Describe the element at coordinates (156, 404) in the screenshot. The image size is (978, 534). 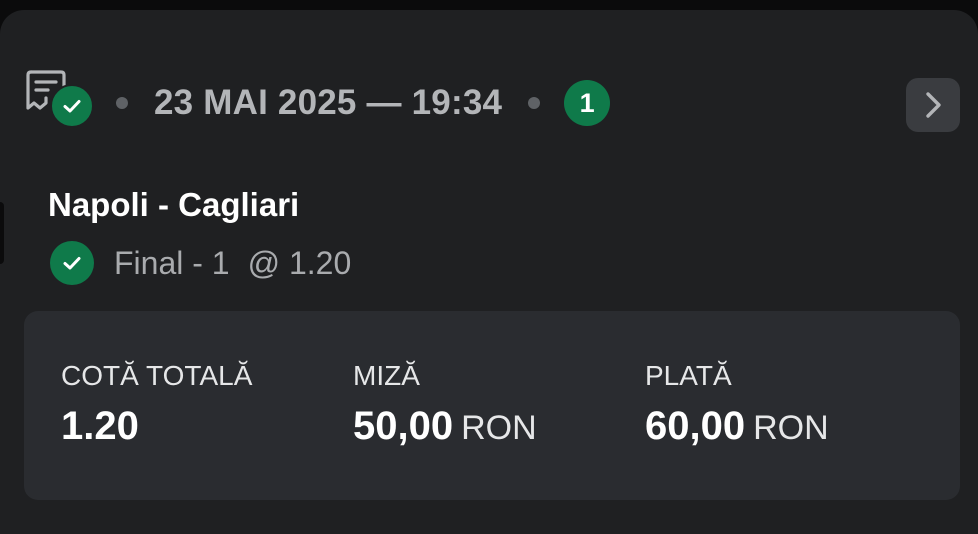
I see `total-odds-column: COTĂ TOTALĂ 1.20` at that location.